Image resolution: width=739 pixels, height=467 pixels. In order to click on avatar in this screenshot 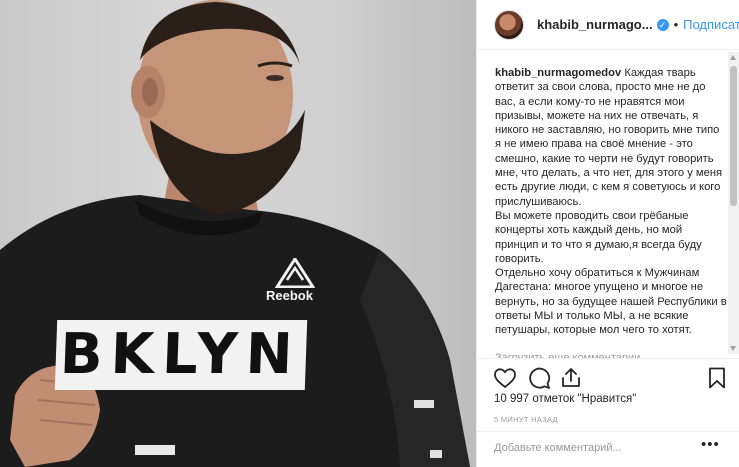, I will do `click(509, 24)`.